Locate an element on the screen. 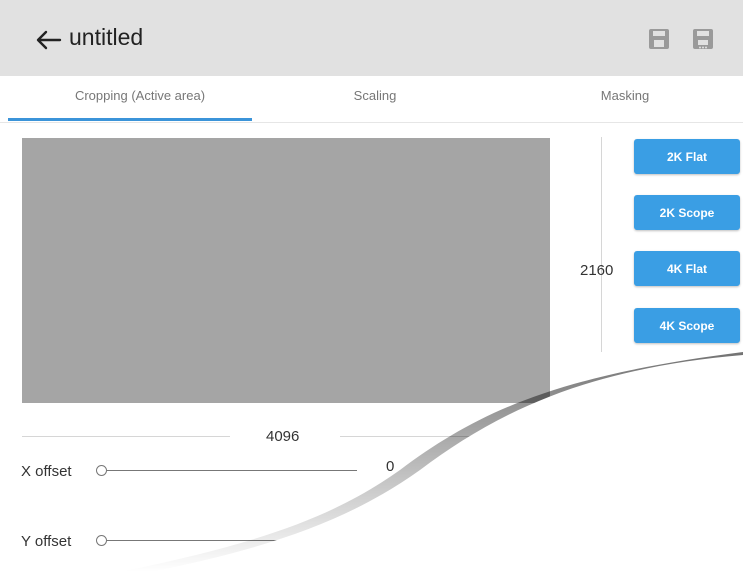 The image size is (743, 572). width-dimension-line-left is located at coordinates (126, 436).